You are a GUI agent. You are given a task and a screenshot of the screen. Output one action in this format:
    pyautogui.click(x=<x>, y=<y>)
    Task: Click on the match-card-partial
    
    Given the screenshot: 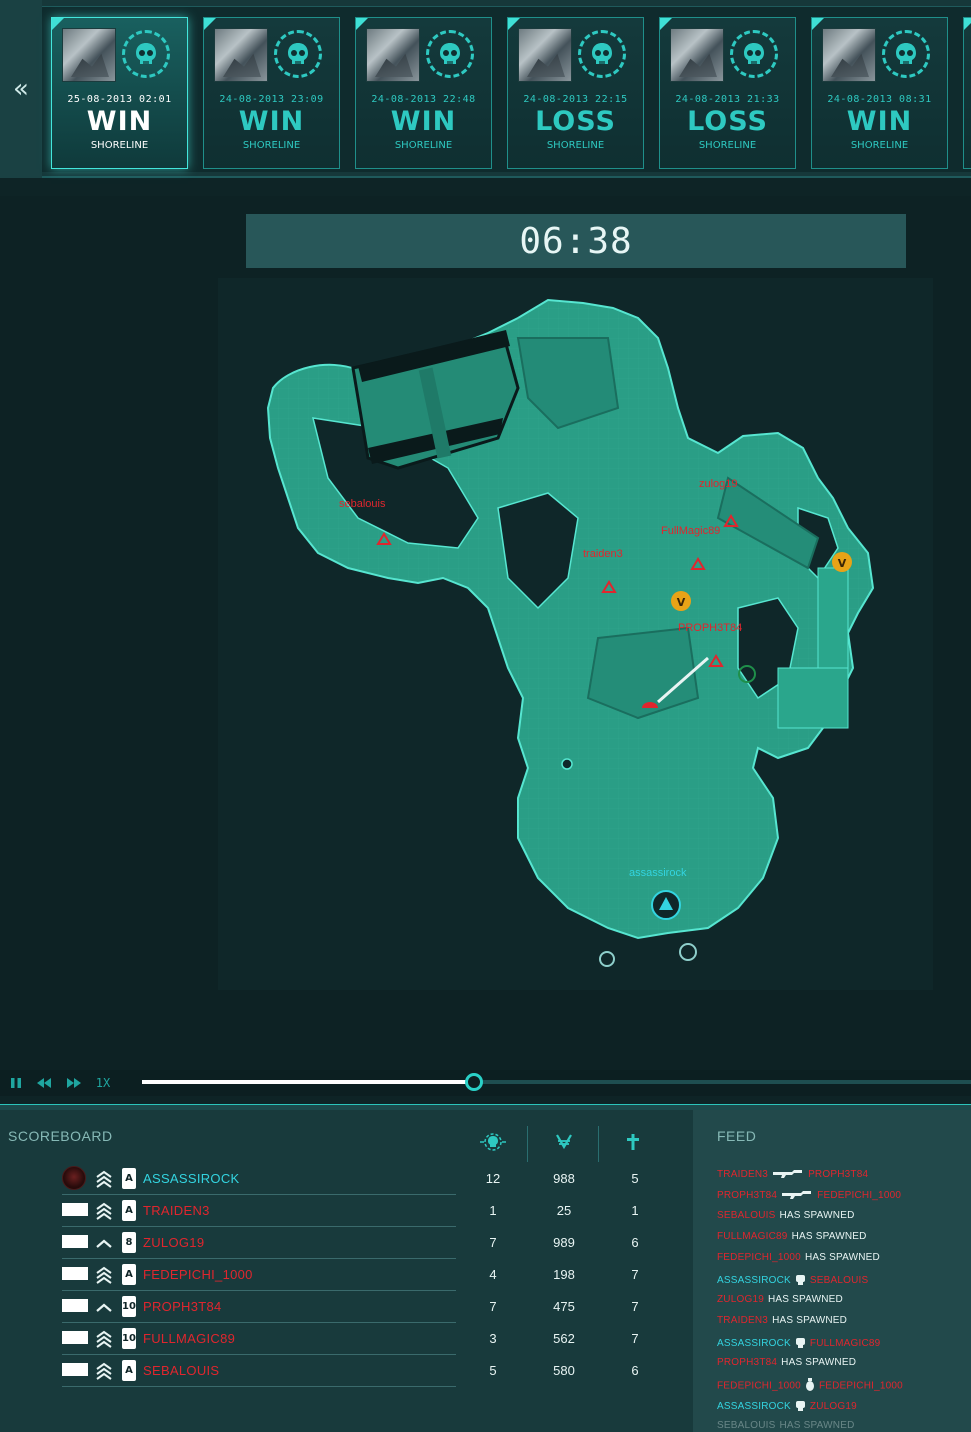 What is the action you would take?
    pyautogui.click(x=967, y=93)
    